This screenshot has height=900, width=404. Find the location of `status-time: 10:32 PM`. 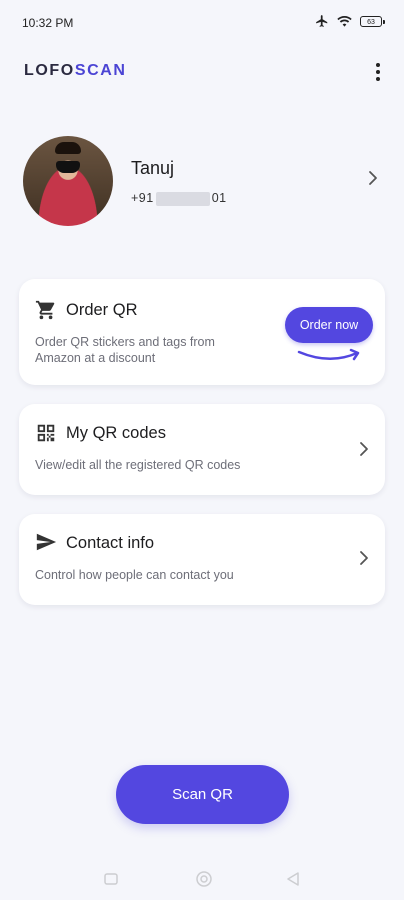

status-time: 10:32 PM is located at coordinates (48, 23).